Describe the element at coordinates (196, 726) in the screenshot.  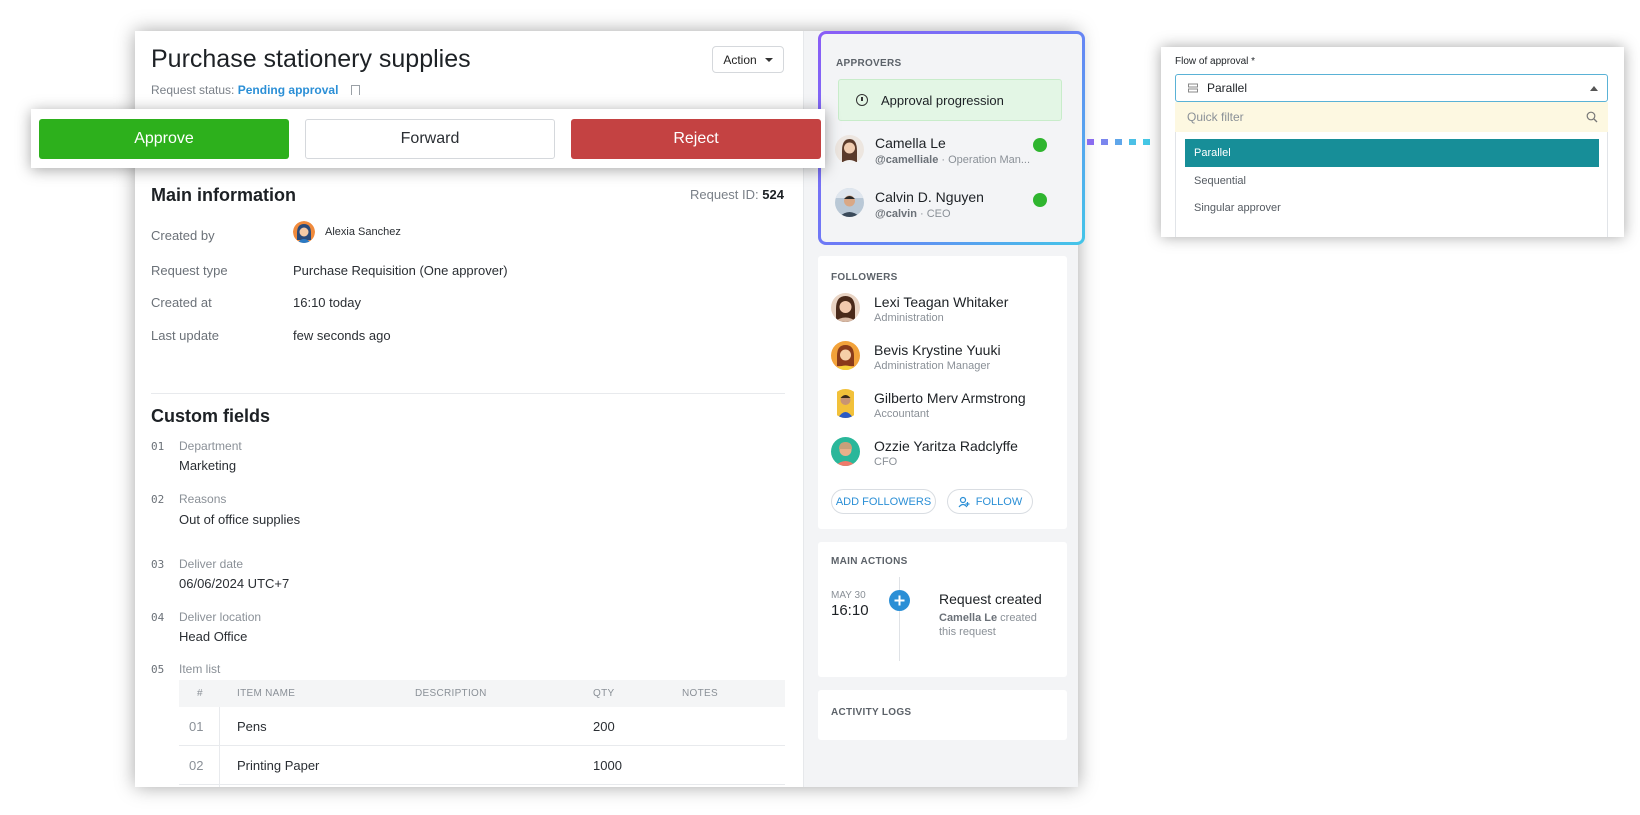
I see `table-cell-index: 01` at that location.